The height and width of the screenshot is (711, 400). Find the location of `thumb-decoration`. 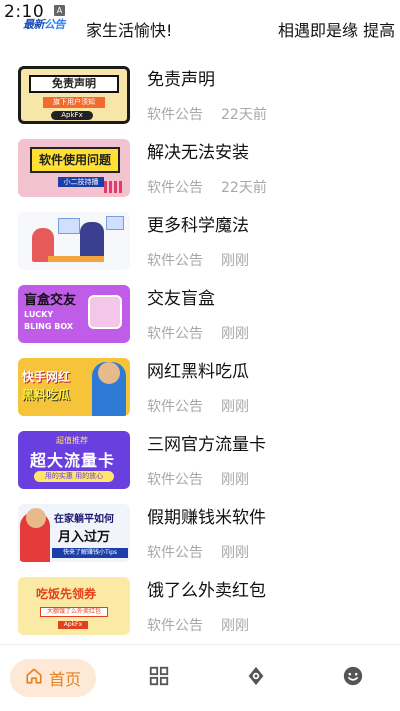

thumb-decoration is located at coordinates (114, 187).